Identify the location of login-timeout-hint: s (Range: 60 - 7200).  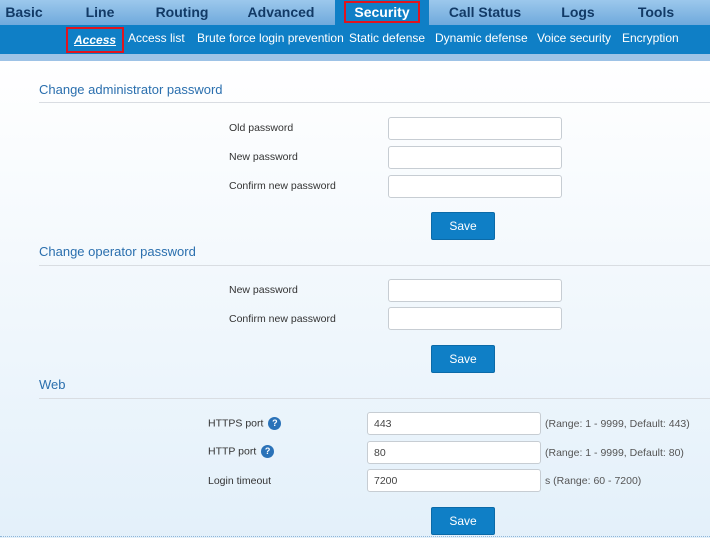
(593, 481).